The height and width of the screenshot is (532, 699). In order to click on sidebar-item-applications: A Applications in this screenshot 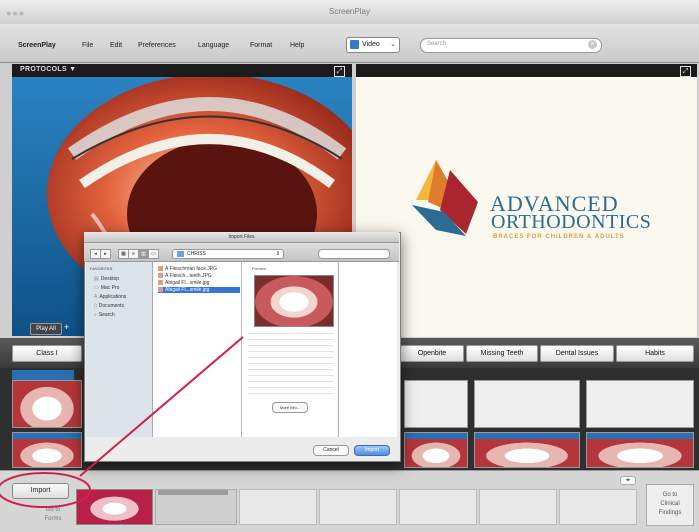, I will do `click(110, 297)`.